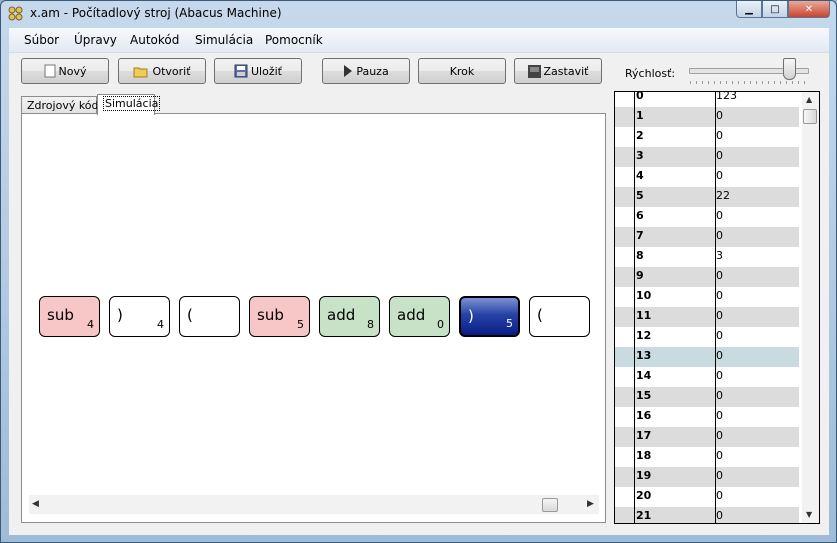 Image resolution: width=837 pixels, height=543 pixels. Describe the element at coordinates (707, 177) in the screenshot. I see `register-row: 40` at that location.